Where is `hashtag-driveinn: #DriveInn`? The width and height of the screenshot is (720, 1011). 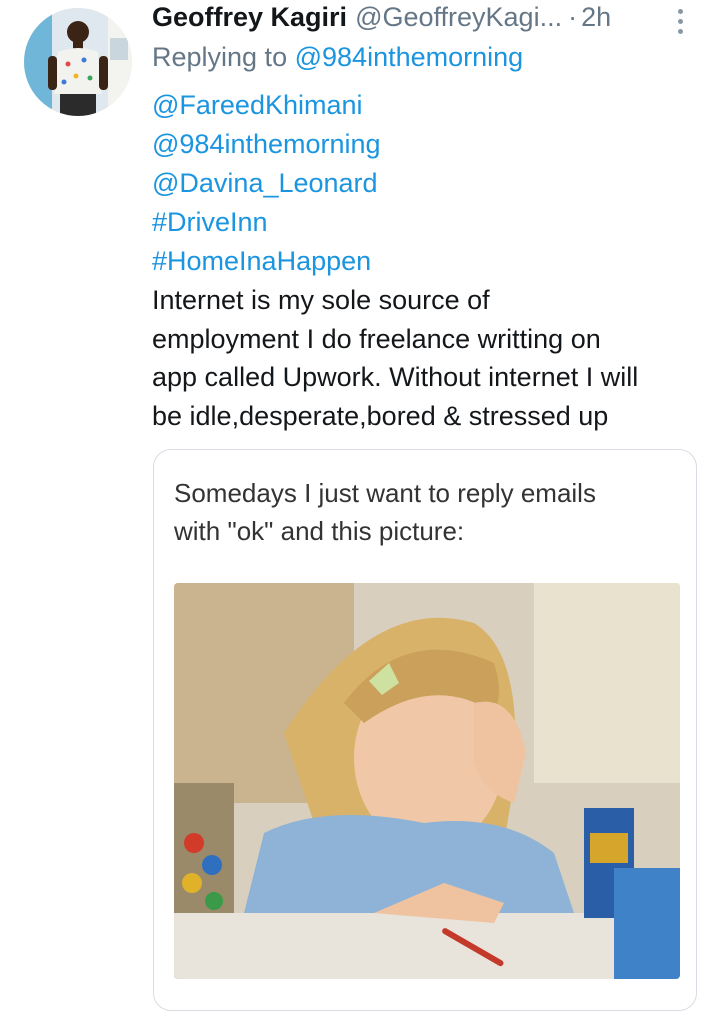 hashtag-driveinn: #DriveInn is located at coordinates (210, 222).